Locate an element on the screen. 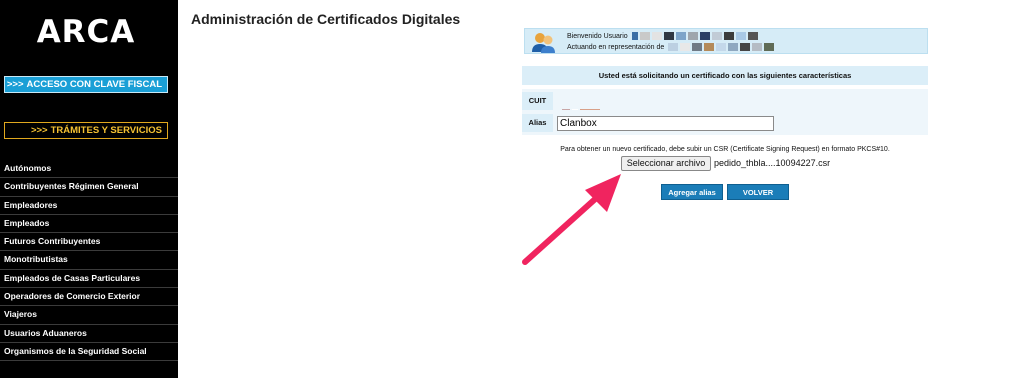 Image resolution: width=1024 pixels, height=378 pixels. alias-row: Alias is located at coordinates (725, 123).